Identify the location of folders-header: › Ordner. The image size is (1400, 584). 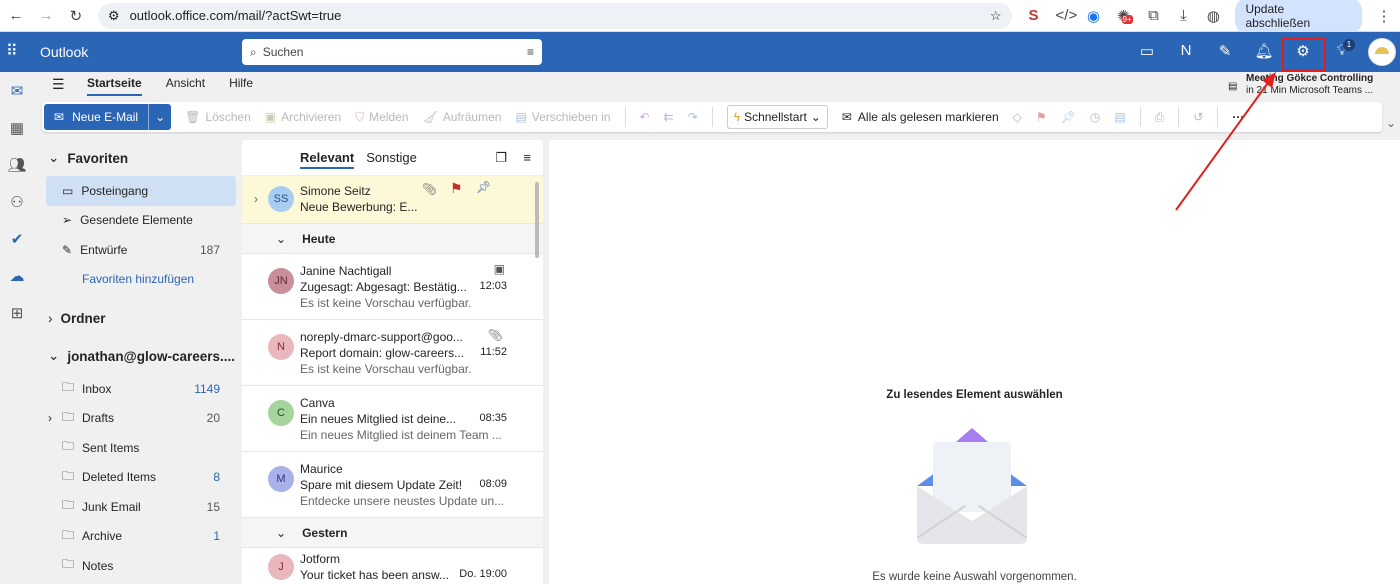
(135, 318).